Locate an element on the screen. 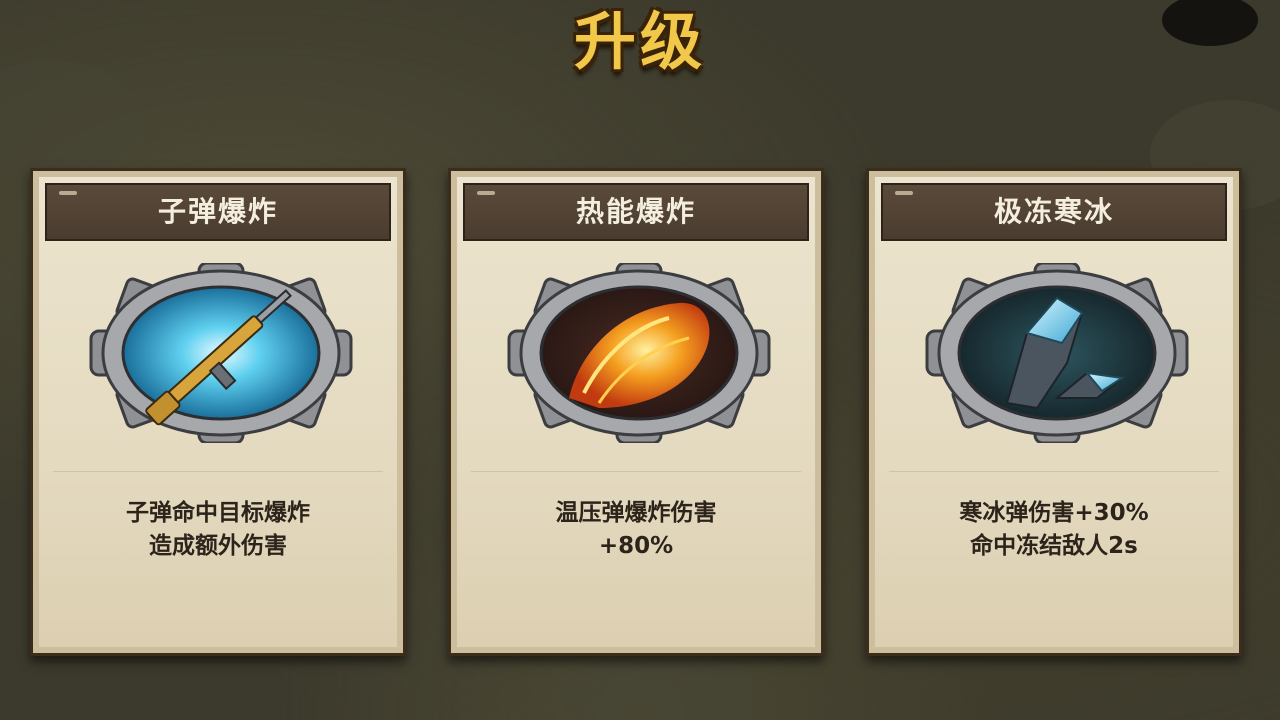 Image resolution: width=1280 pixels, height=720 pixels. description-line: 子弹命中目标爆炸 is located at coordinates (218, 513).